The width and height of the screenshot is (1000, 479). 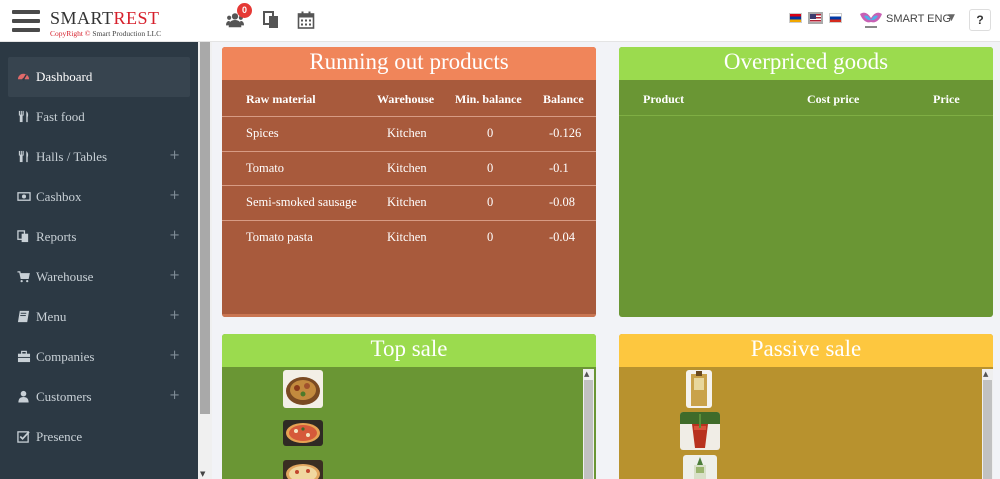 What do you see at coordinates (99, 357) in the screenshot?
I see `sidebar-item-companies: Companies +` at bounding box center [99, 357].